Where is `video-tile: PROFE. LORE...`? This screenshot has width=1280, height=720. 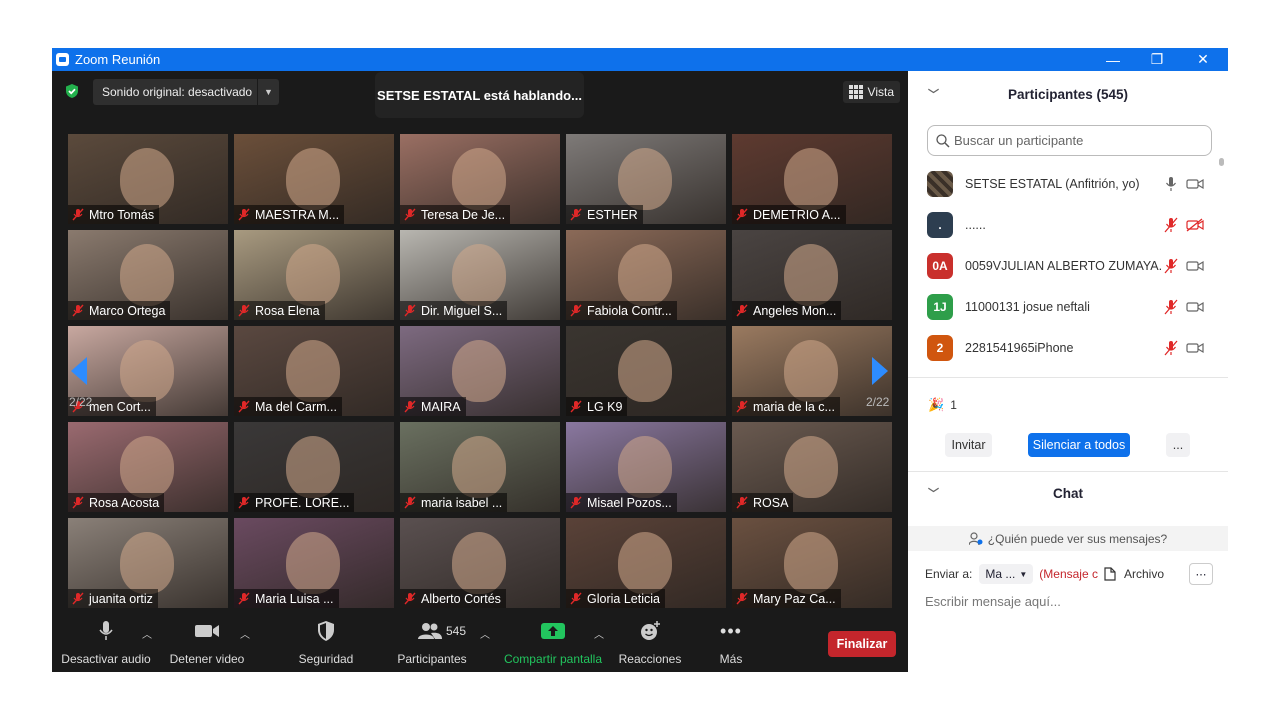
video-tile: PROFE. LORE... is located at coordinates (314, 467).